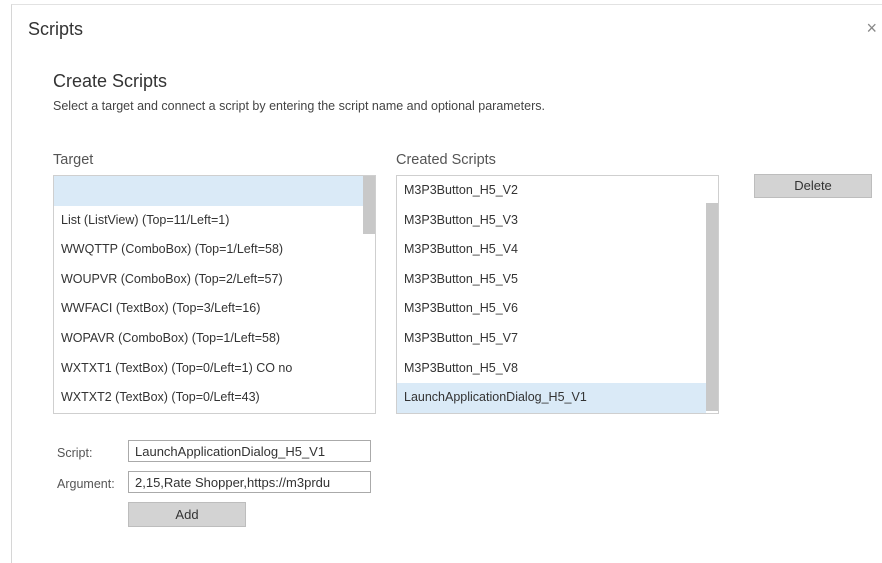 This screenshot has height=563, width=882. I want to click on argument-field-label: Argument:, so click(86, 484).